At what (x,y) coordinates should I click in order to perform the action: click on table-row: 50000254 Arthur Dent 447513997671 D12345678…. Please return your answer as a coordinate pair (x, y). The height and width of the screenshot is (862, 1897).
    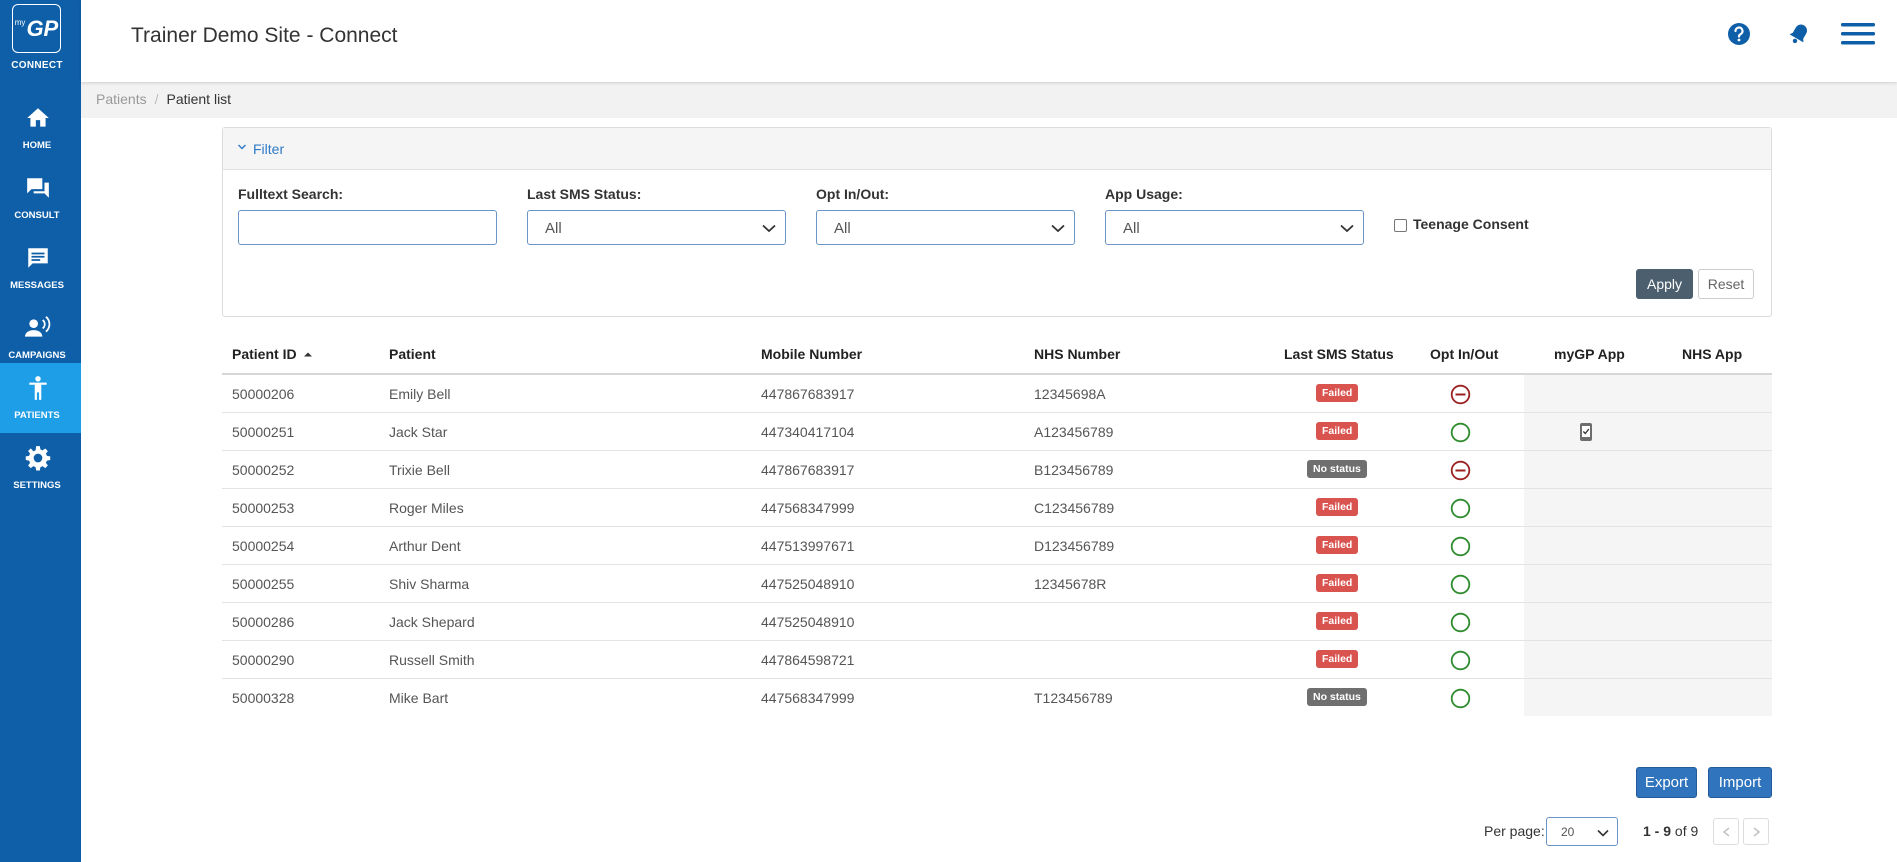
    Looking at the image, I should click on (997, 546).